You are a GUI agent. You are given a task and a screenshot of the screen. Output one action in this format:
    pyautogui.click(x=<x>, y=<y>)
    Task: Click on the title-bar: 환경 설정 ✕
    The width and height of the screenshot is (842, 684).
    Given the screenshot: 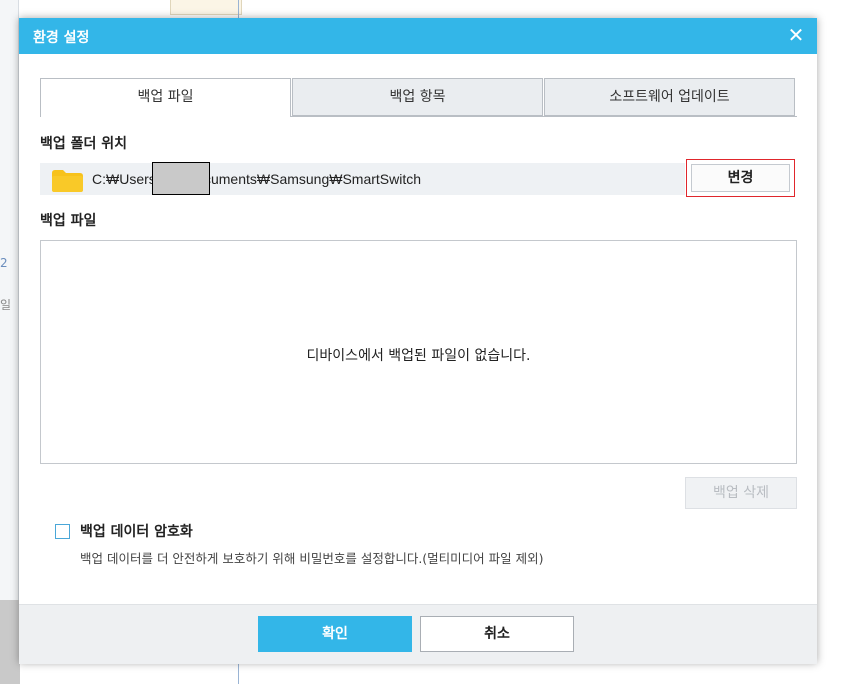 What is the action you would take?
    pyautogui.click(x=418, y=36)
    